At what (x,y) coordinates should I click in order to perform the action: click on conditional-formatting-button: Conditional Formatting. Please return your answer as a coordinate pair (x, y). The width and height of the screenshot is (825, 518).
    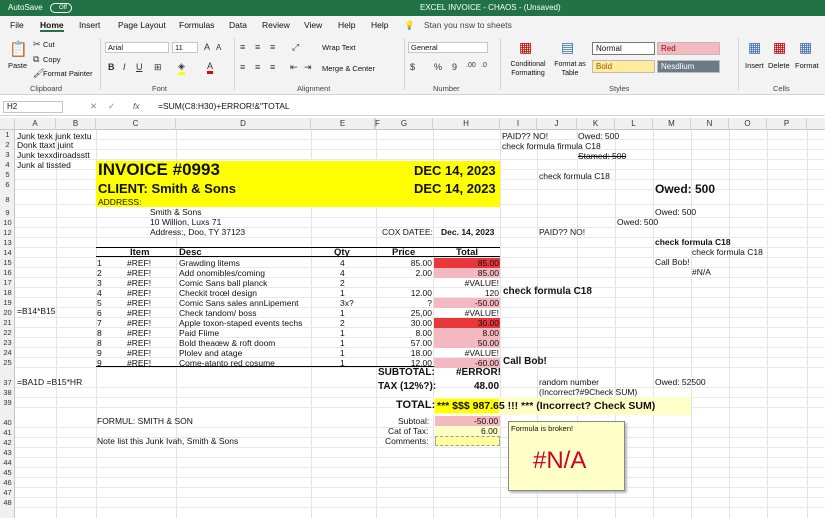
    Looking at the image, I should click on (528, 69).